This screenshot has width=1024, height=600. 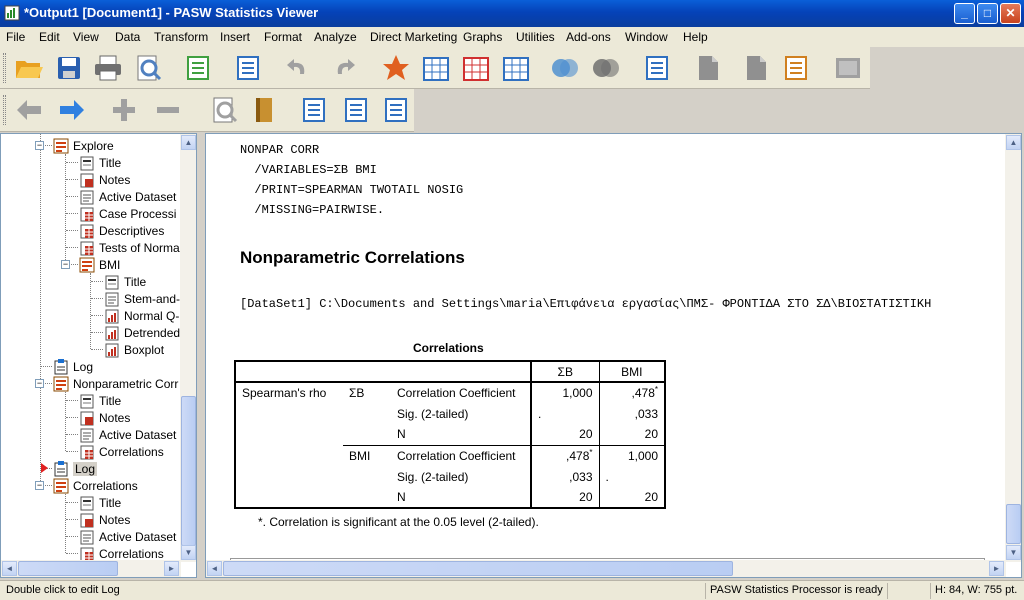 I want to click on outline-item: Nonparametric Corr, so click(x=115, y=383).